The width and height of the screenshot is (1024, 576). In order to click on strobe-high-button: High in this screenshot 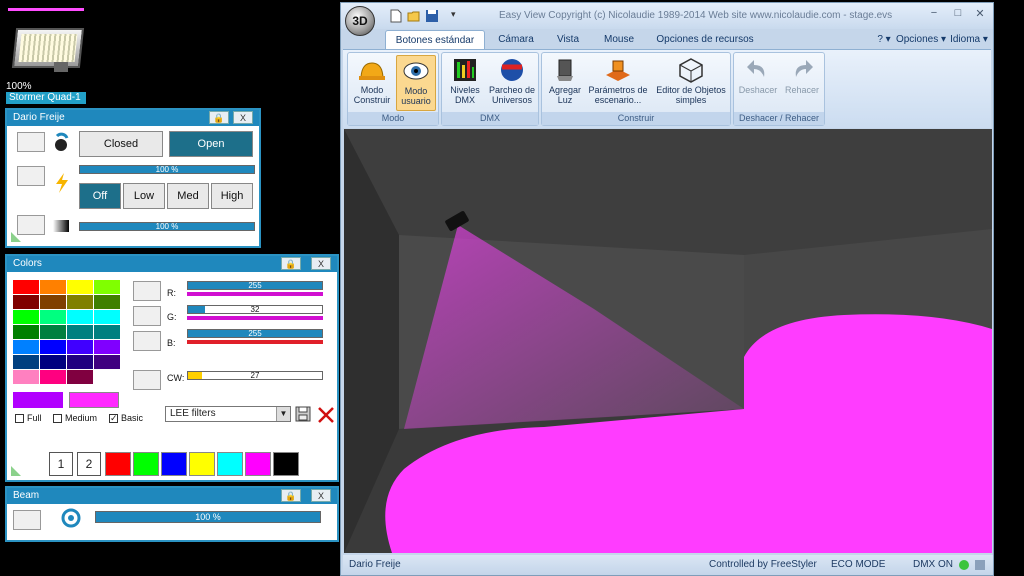, I will do `click(232, 196)`.